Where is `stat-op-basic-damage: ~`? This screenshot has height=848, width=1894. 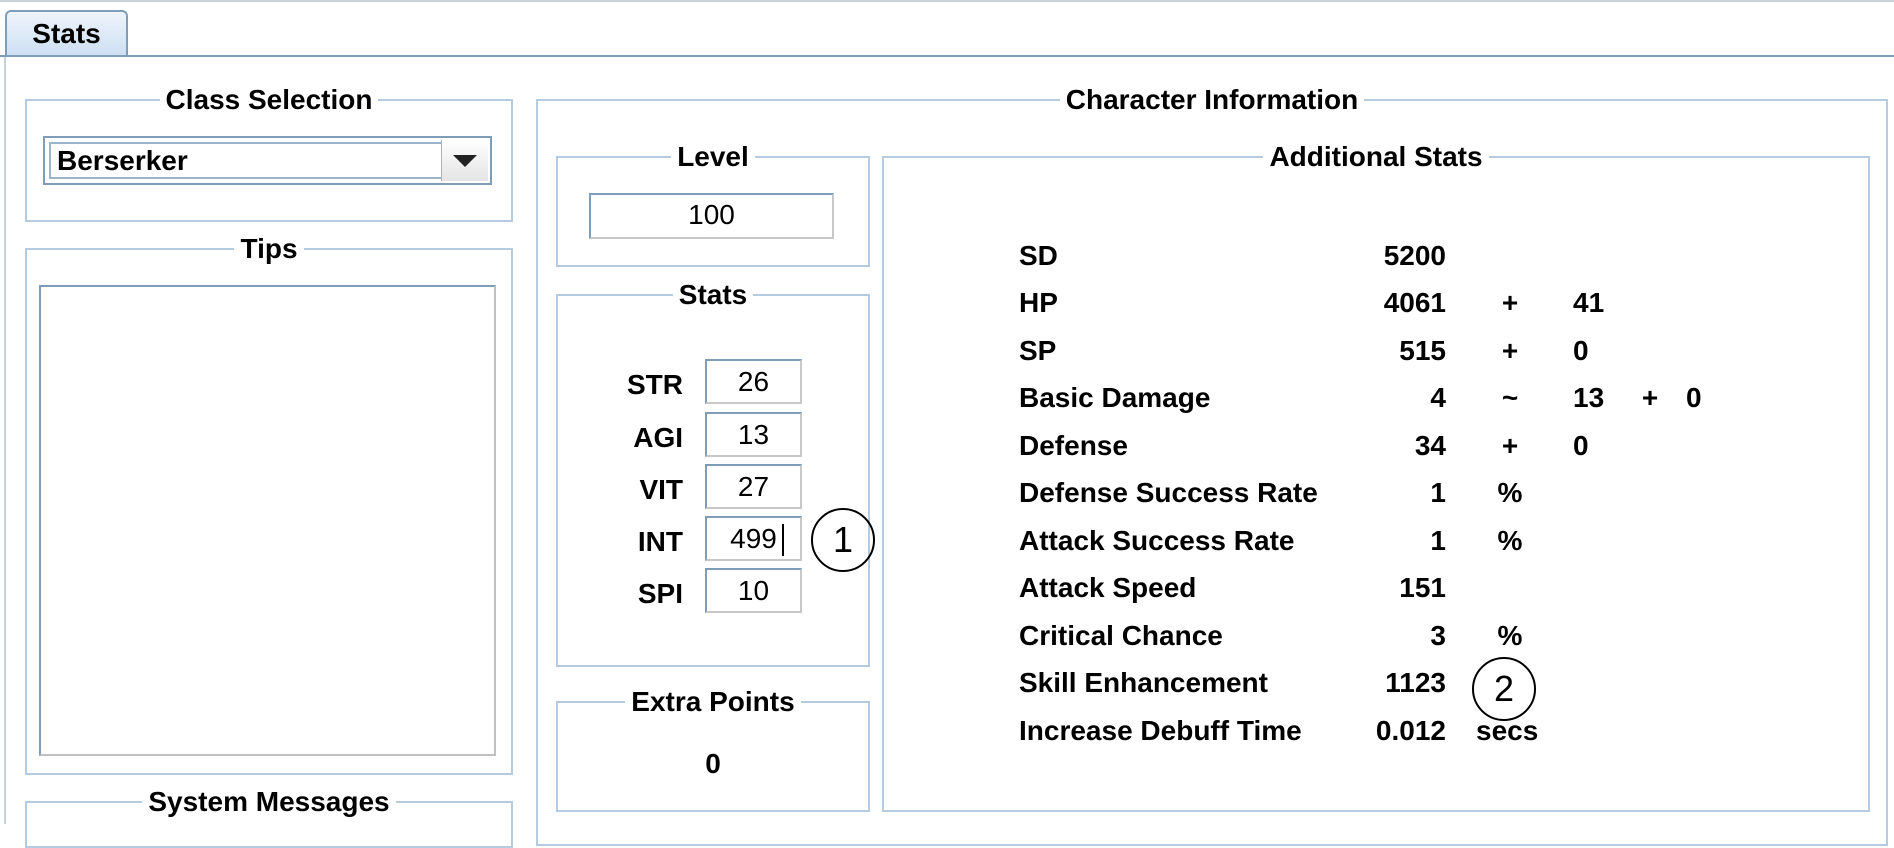
stat-op-basic-damage: ~ is located at coordinates (1510, 397).